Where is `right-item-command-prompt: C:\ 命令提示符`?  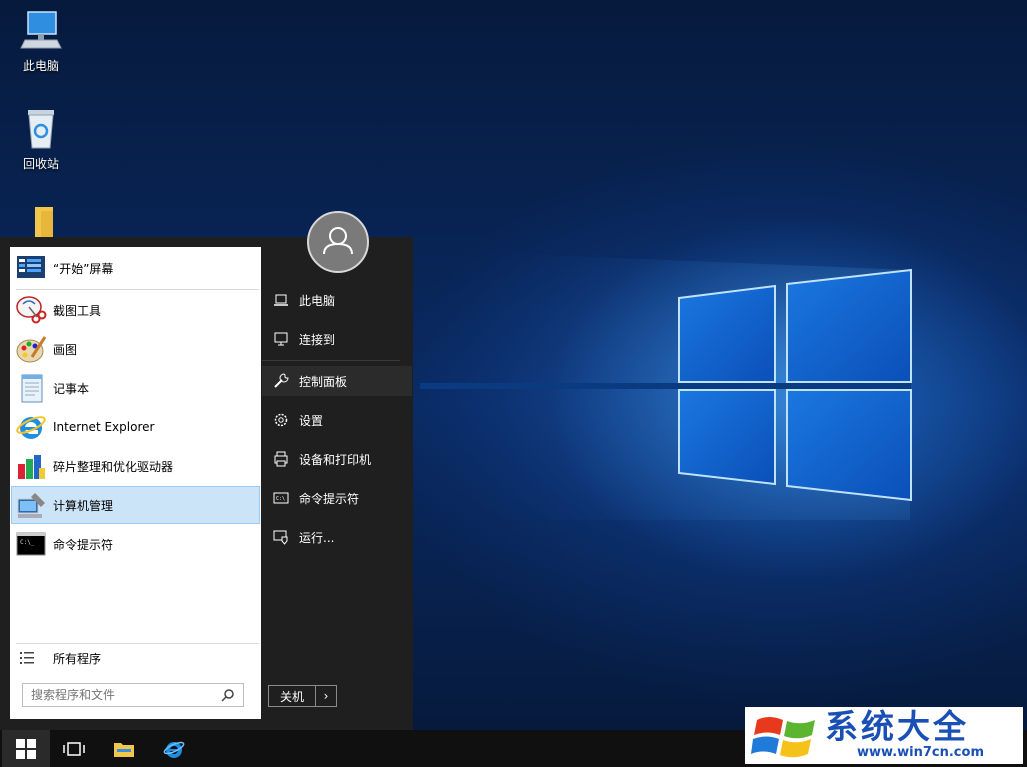
right-item-command-prompt: C:\ 命令提示符 is located at coordinates (337, 498).